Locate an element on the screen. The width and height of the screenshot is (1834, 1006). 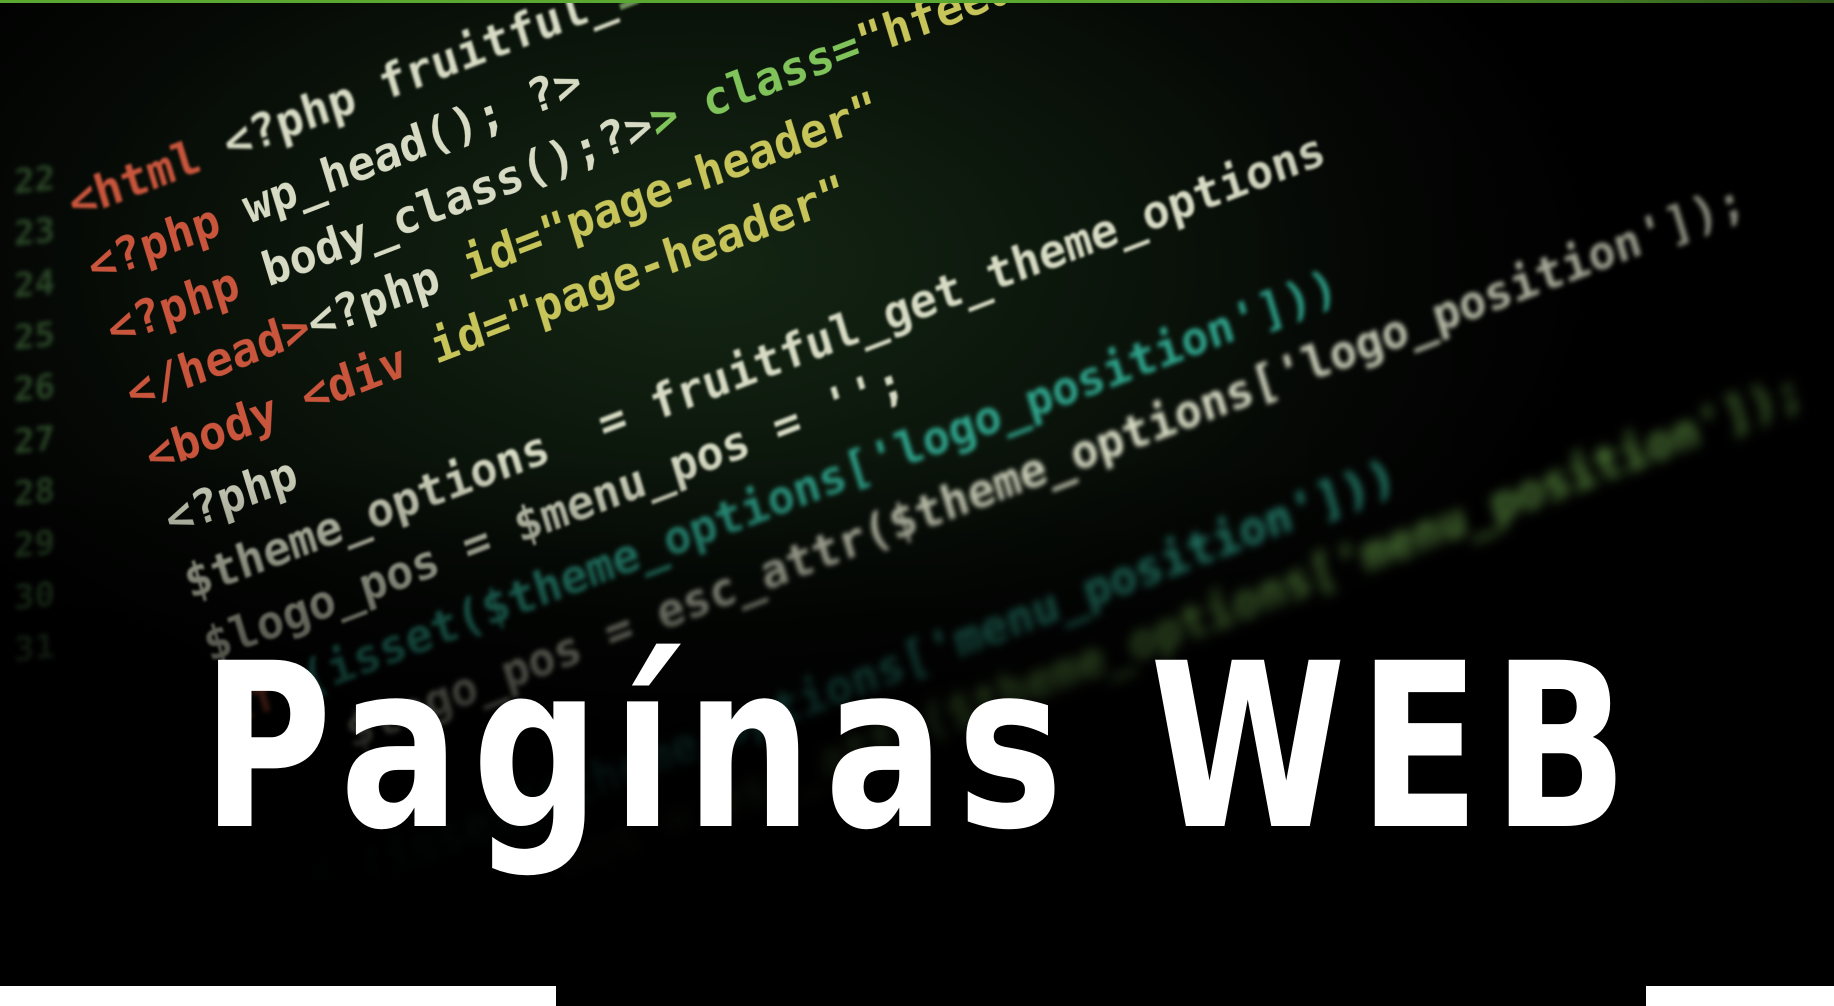
line-number: 26 is located at coordinates (34, 388).